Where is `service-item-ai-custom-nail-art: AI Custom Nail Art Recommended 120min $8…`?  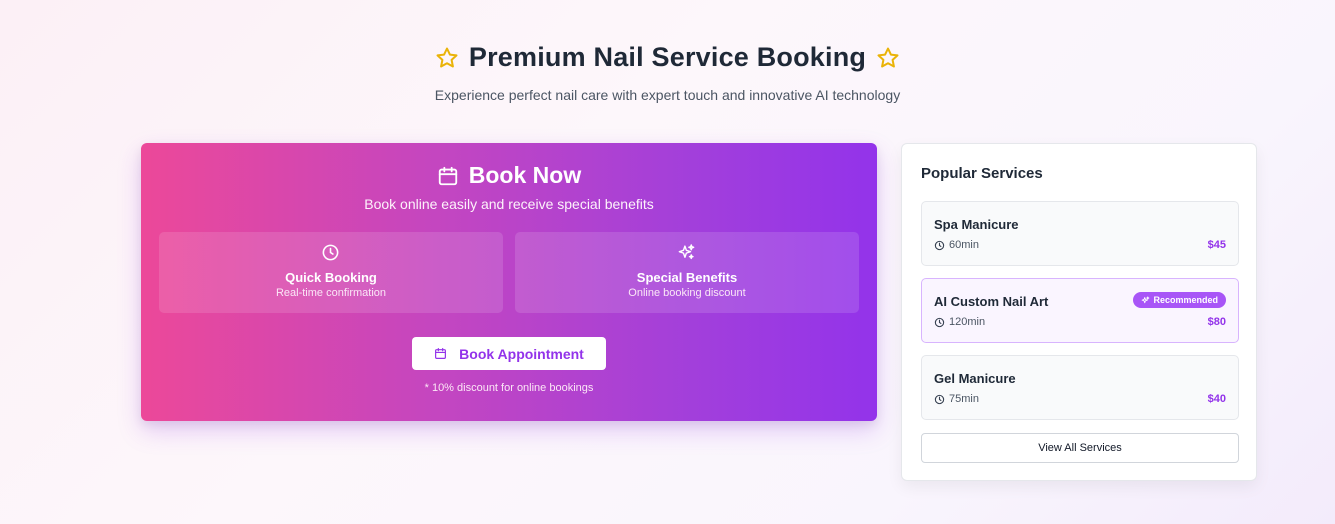 service-item-ai-custom-nail-art: AI Custom Nail Art Recommended 120min $8… is located at coordinates (1080, 310).